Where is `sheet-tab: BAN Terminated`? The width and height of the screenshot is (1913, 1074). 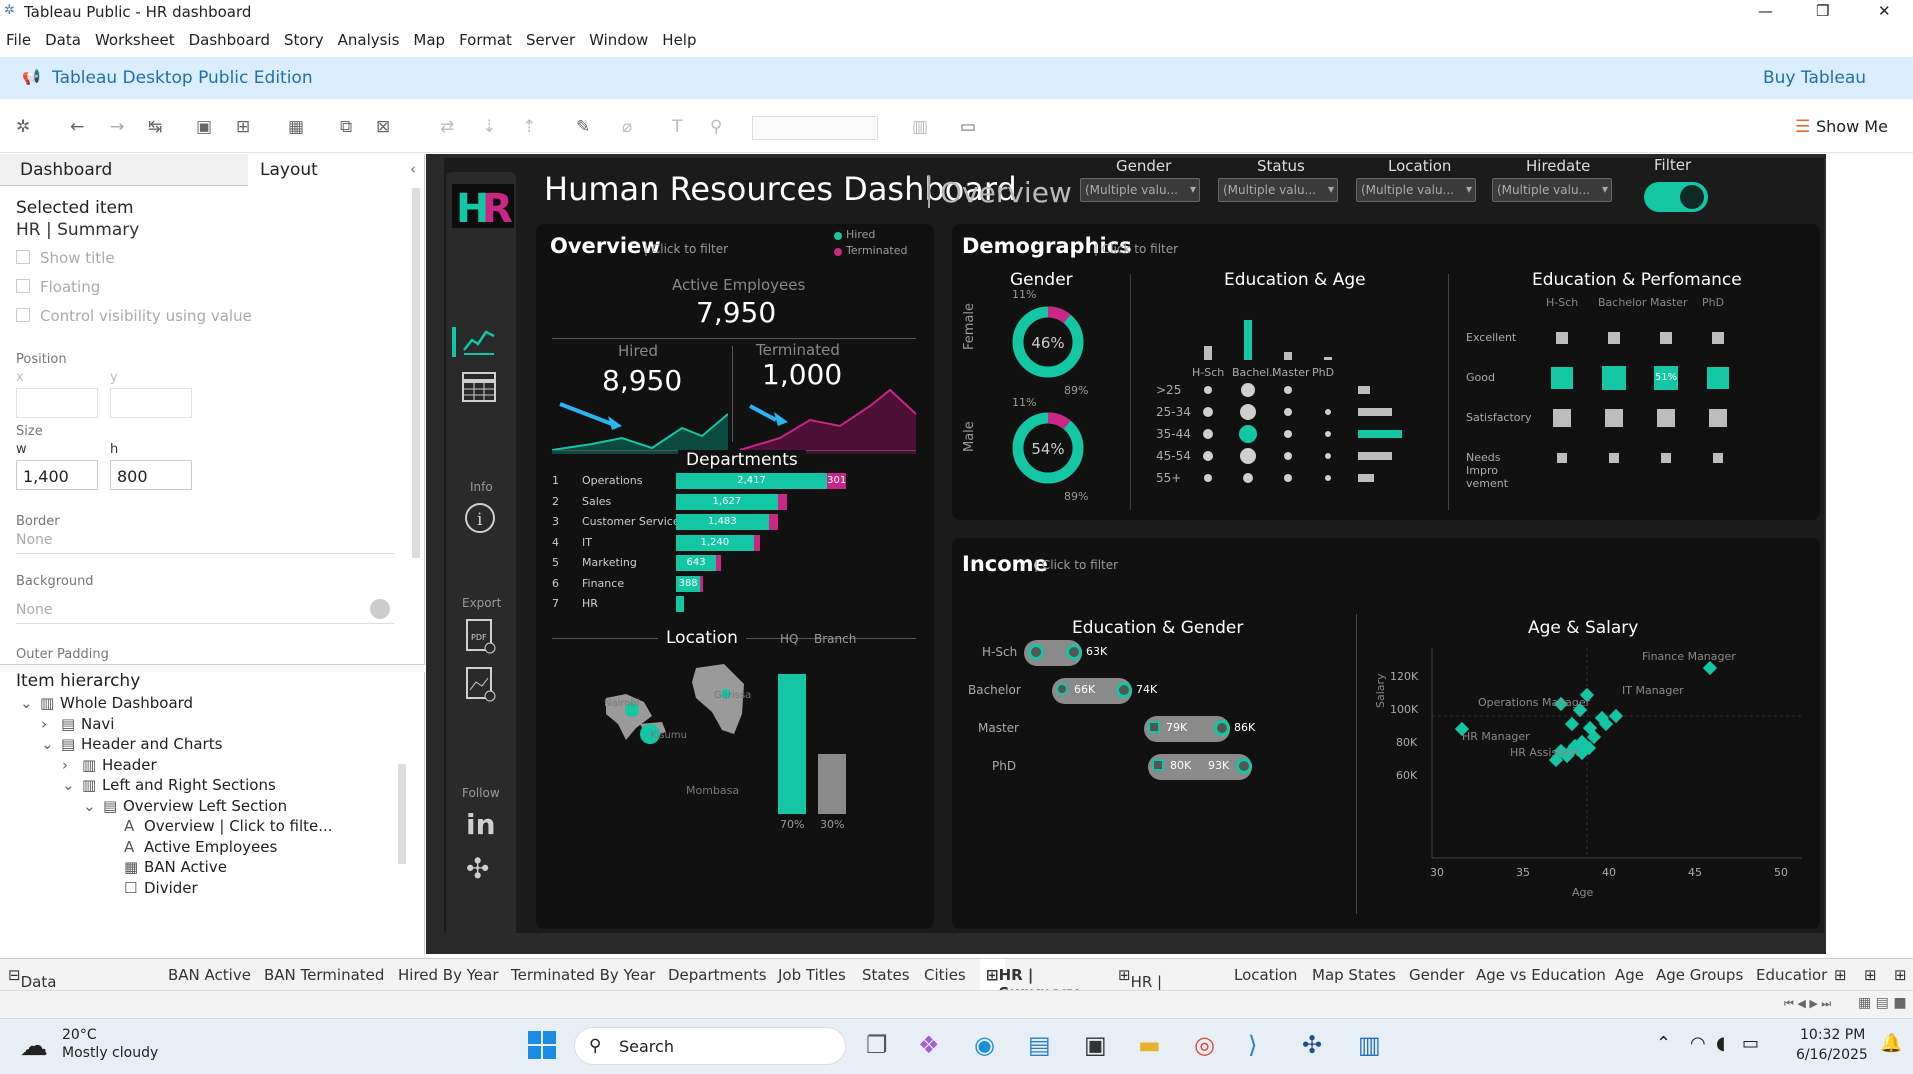
sheet-tab: BAN Terminated is located at coordinates (324, 975).